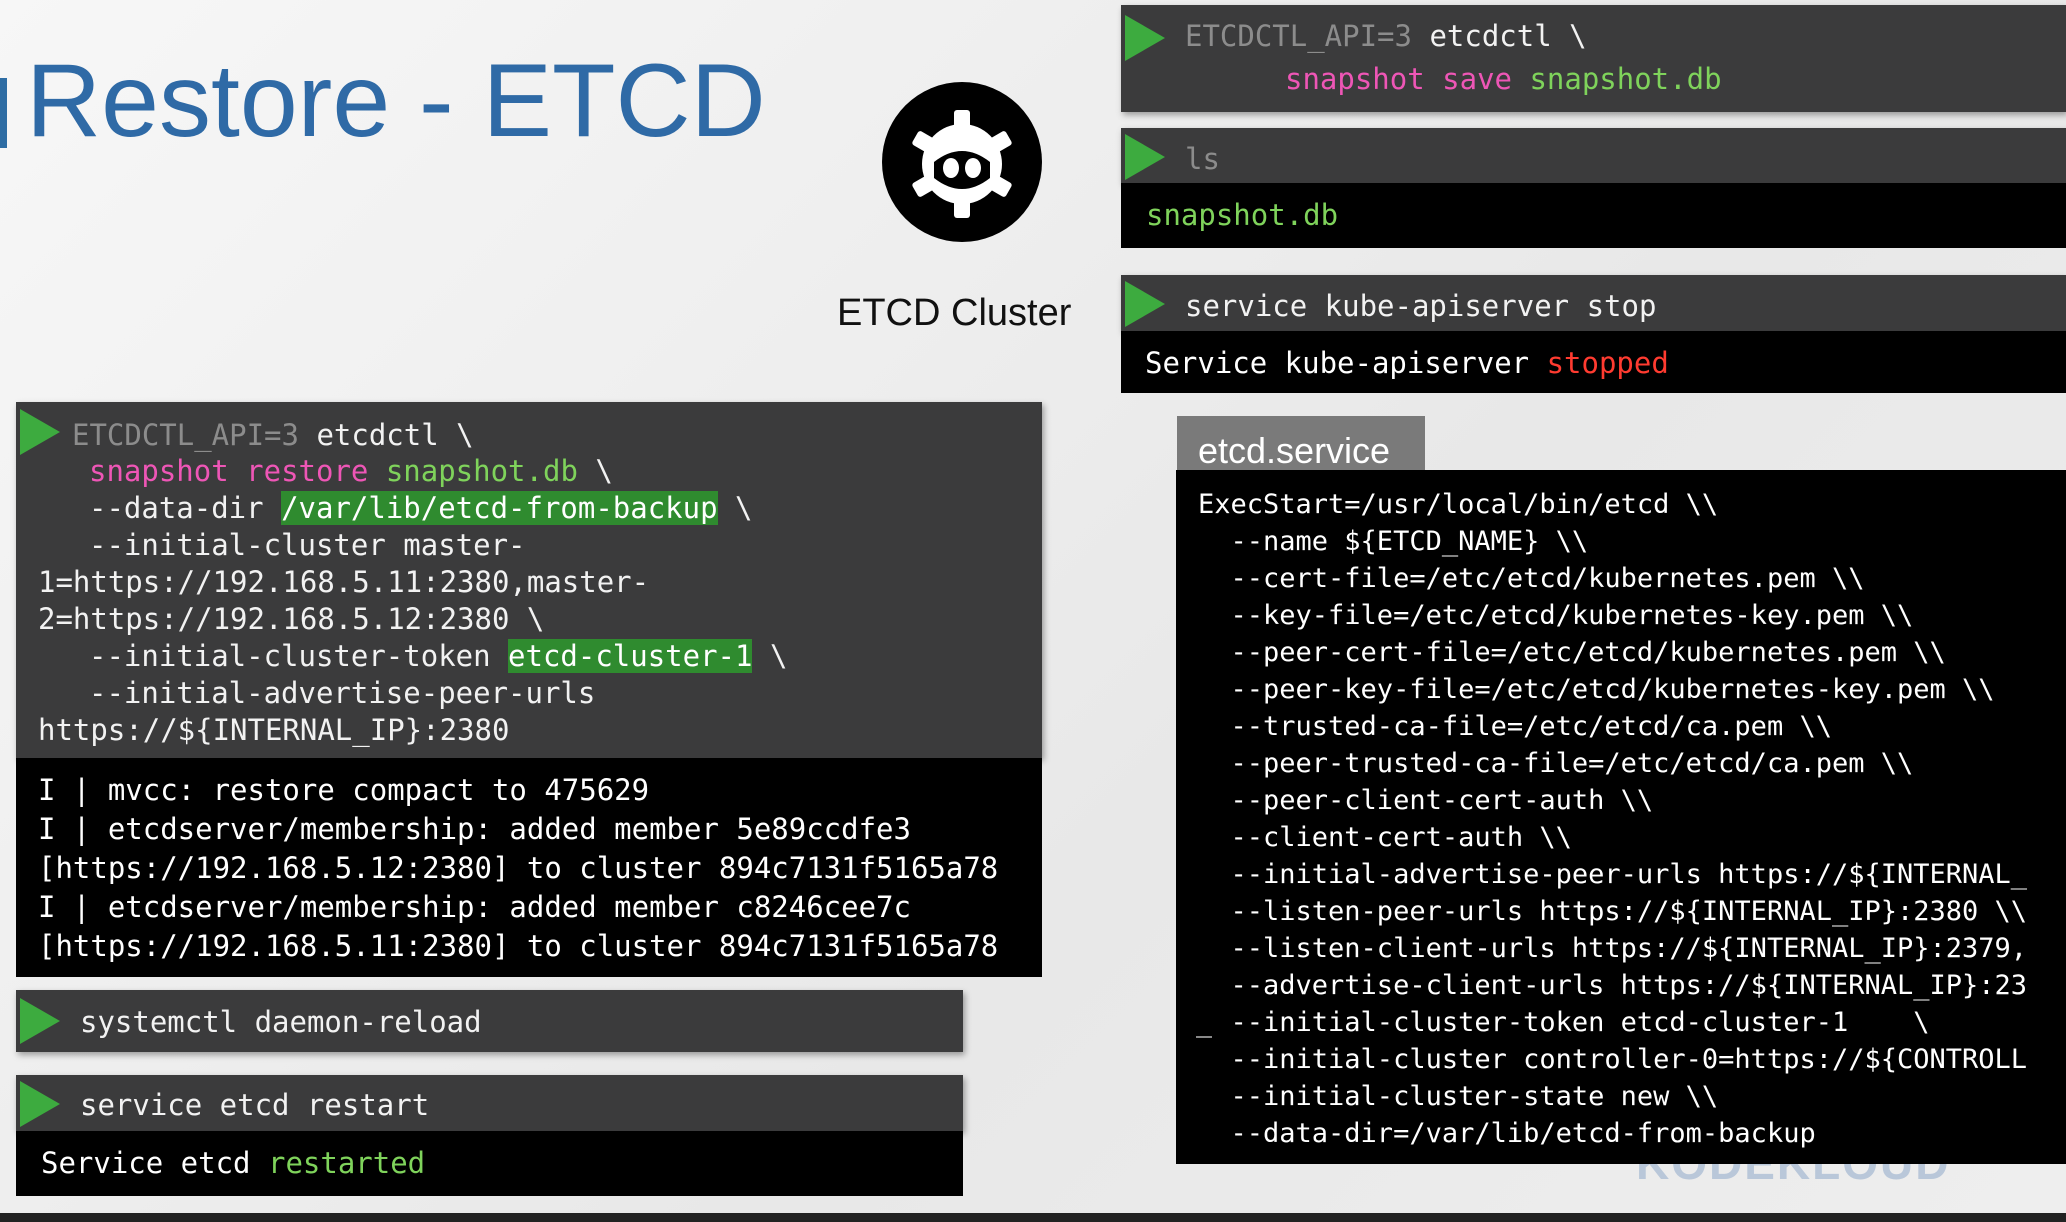 Image resolution: width=2066 pixels, height=1222 pixels. What do you see at coordinates (1407, 363) in the screenshot?
I see `output-text: Service kube-apiserver stopped` at bounding box center [1407, 363].